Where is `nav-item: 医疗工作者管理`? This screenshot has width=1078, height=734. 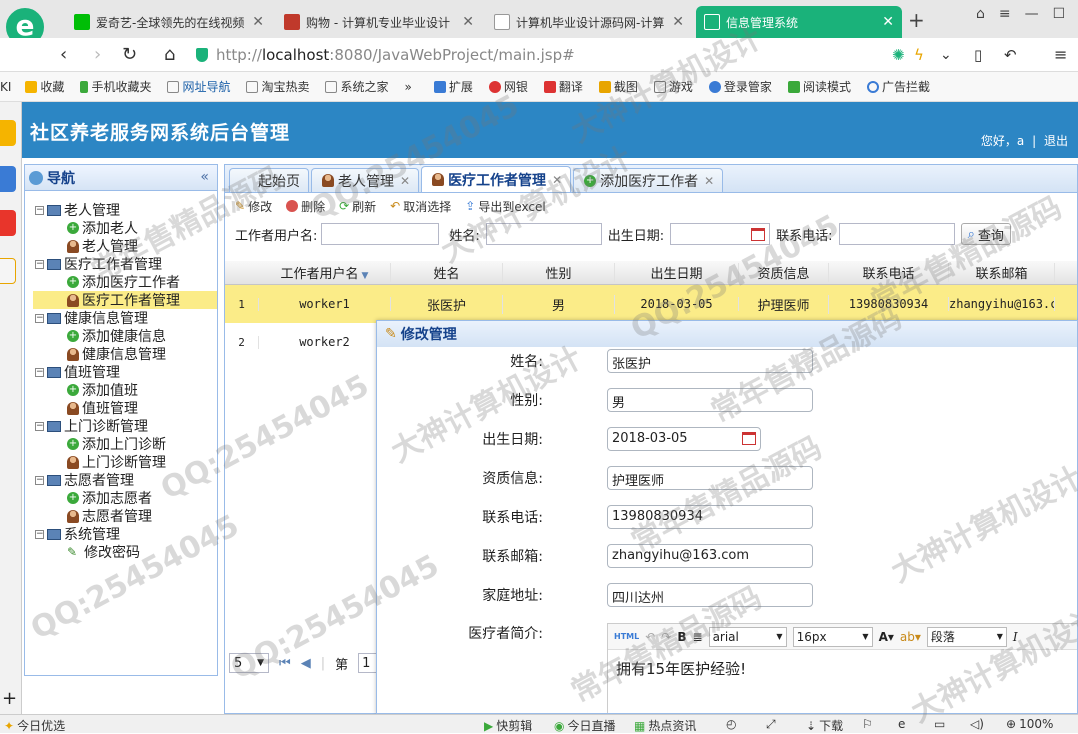 nav-item: 医疗工作者管理 is located at coordinates (125, 300).